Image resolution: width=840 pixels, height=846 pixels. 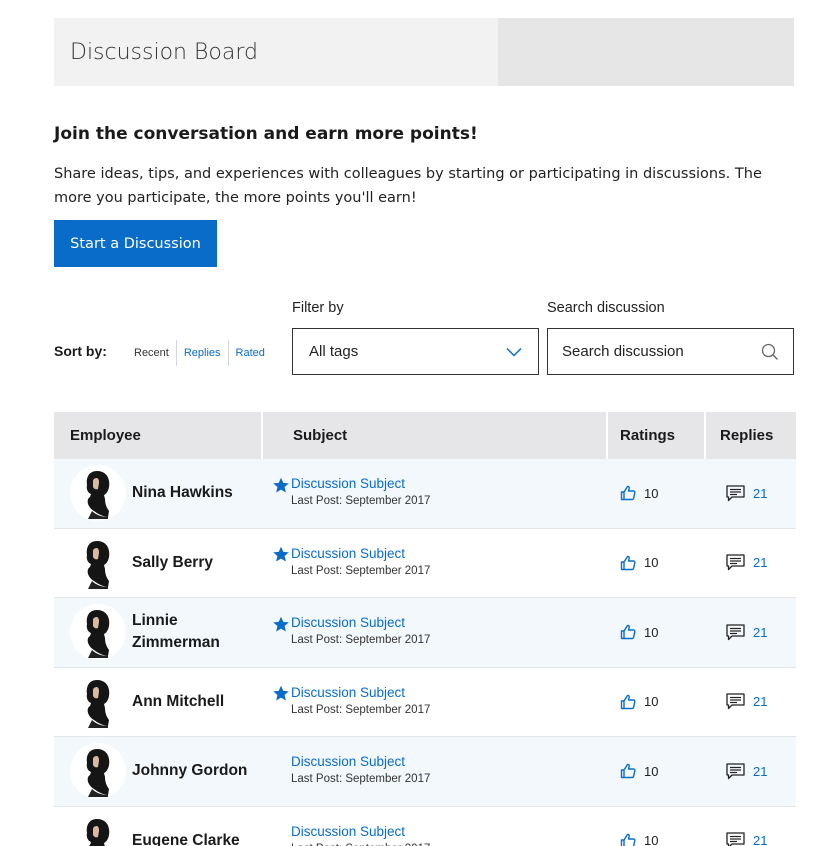 What do you see at coordinates (176, 353) in the screenshot?
I see `sort-divider` at bounding box center [176, 353].